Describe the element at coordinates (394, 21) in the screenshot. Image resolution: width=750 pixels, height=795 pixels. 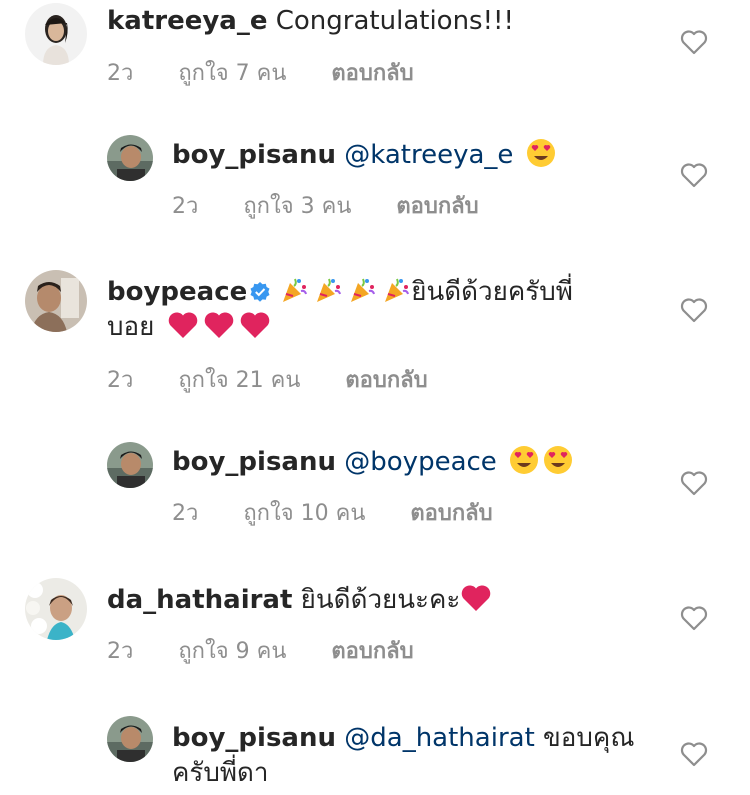
I see `comment-body: Congratulations!!!` at that location.